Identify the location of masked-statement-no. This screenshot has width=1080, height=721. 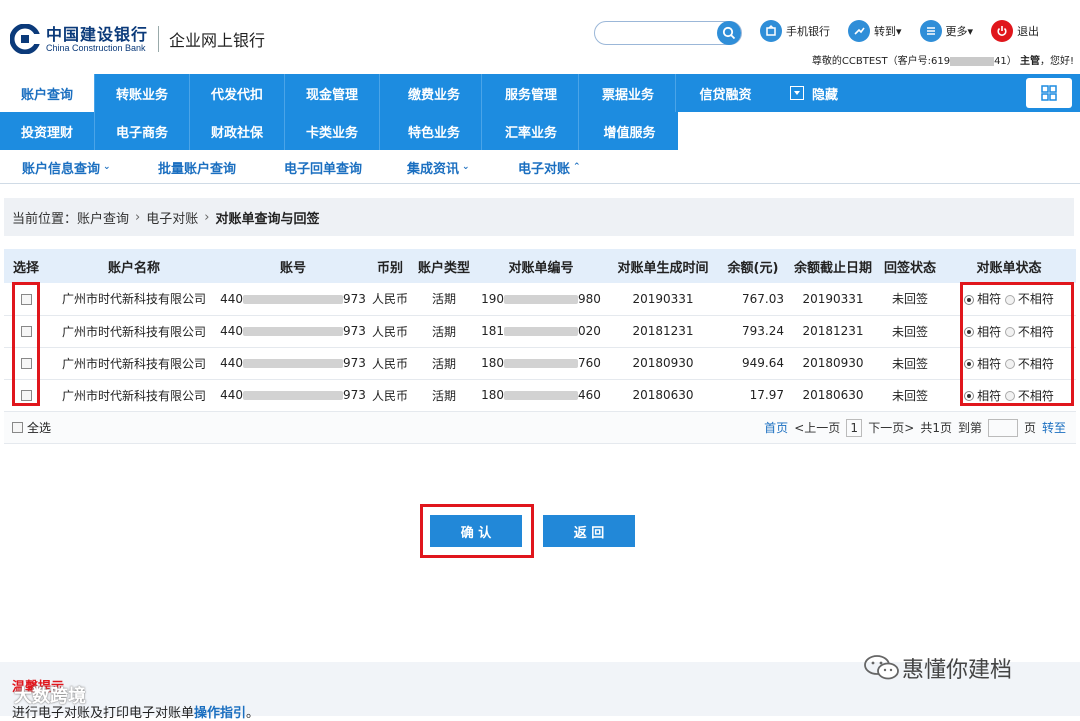
(541, 363).